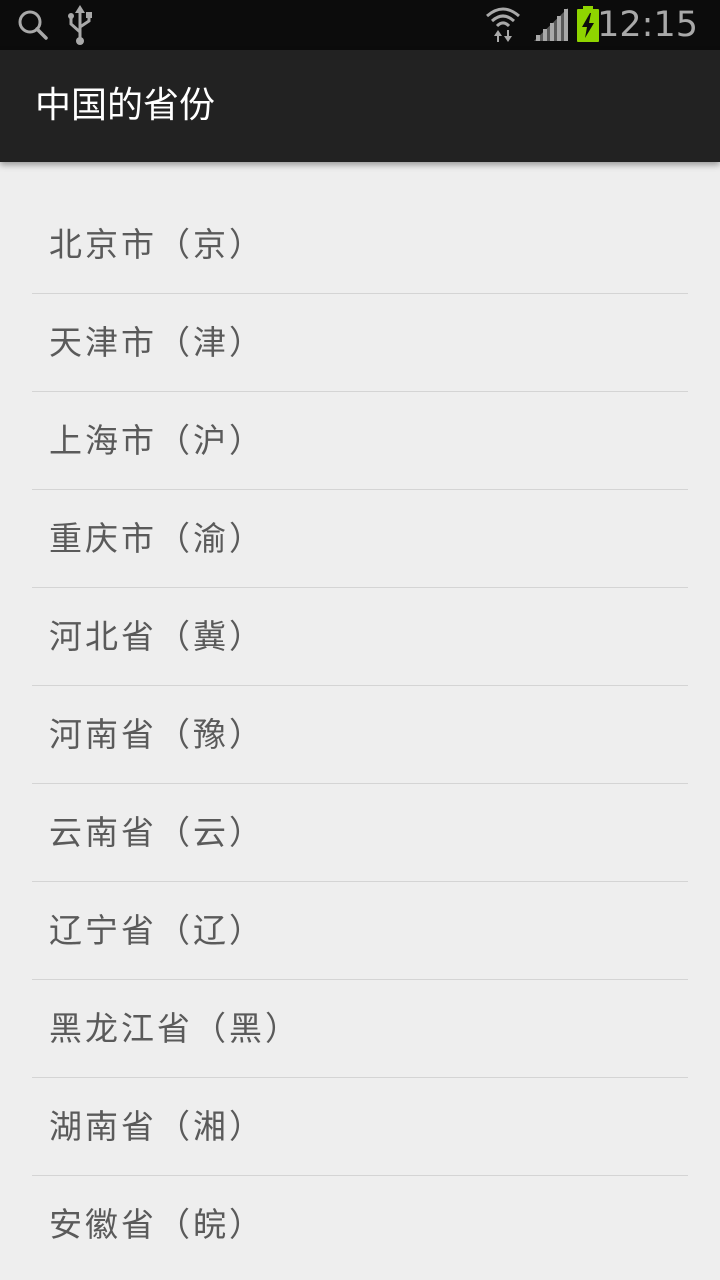 The image size is (720, 1280). I want to click on list-item: 河北省（冀）, so click(360, 637).